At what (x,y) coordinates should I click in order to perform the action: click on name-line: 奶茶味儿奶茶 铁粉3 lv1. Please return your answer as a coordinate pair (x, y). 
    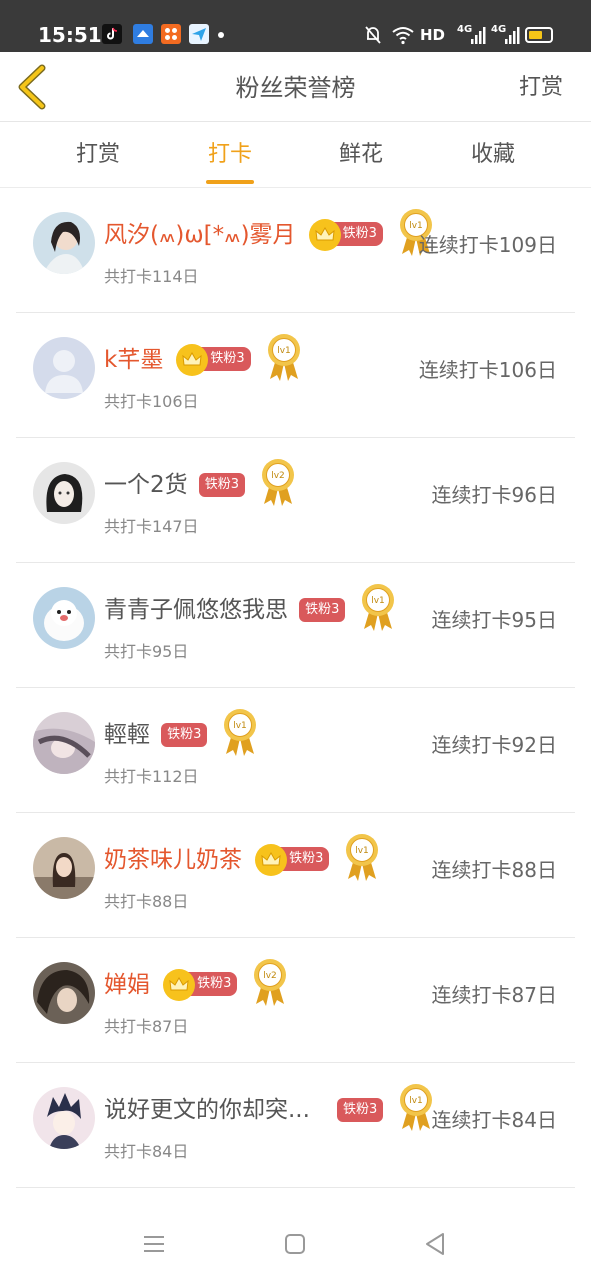
    Looking at the image, I should click on (243, 857).